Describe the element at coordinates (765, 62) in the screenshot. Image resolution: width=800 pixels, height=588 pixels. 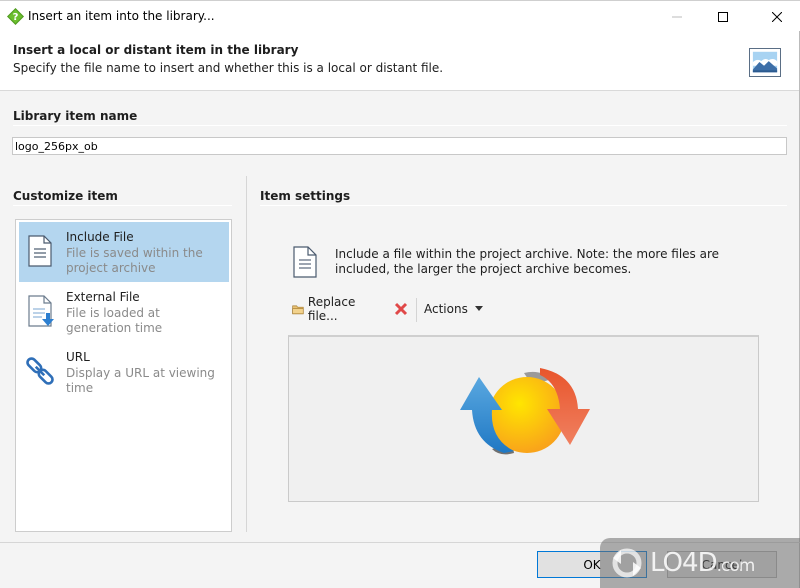
I see `image-icon` at that location.